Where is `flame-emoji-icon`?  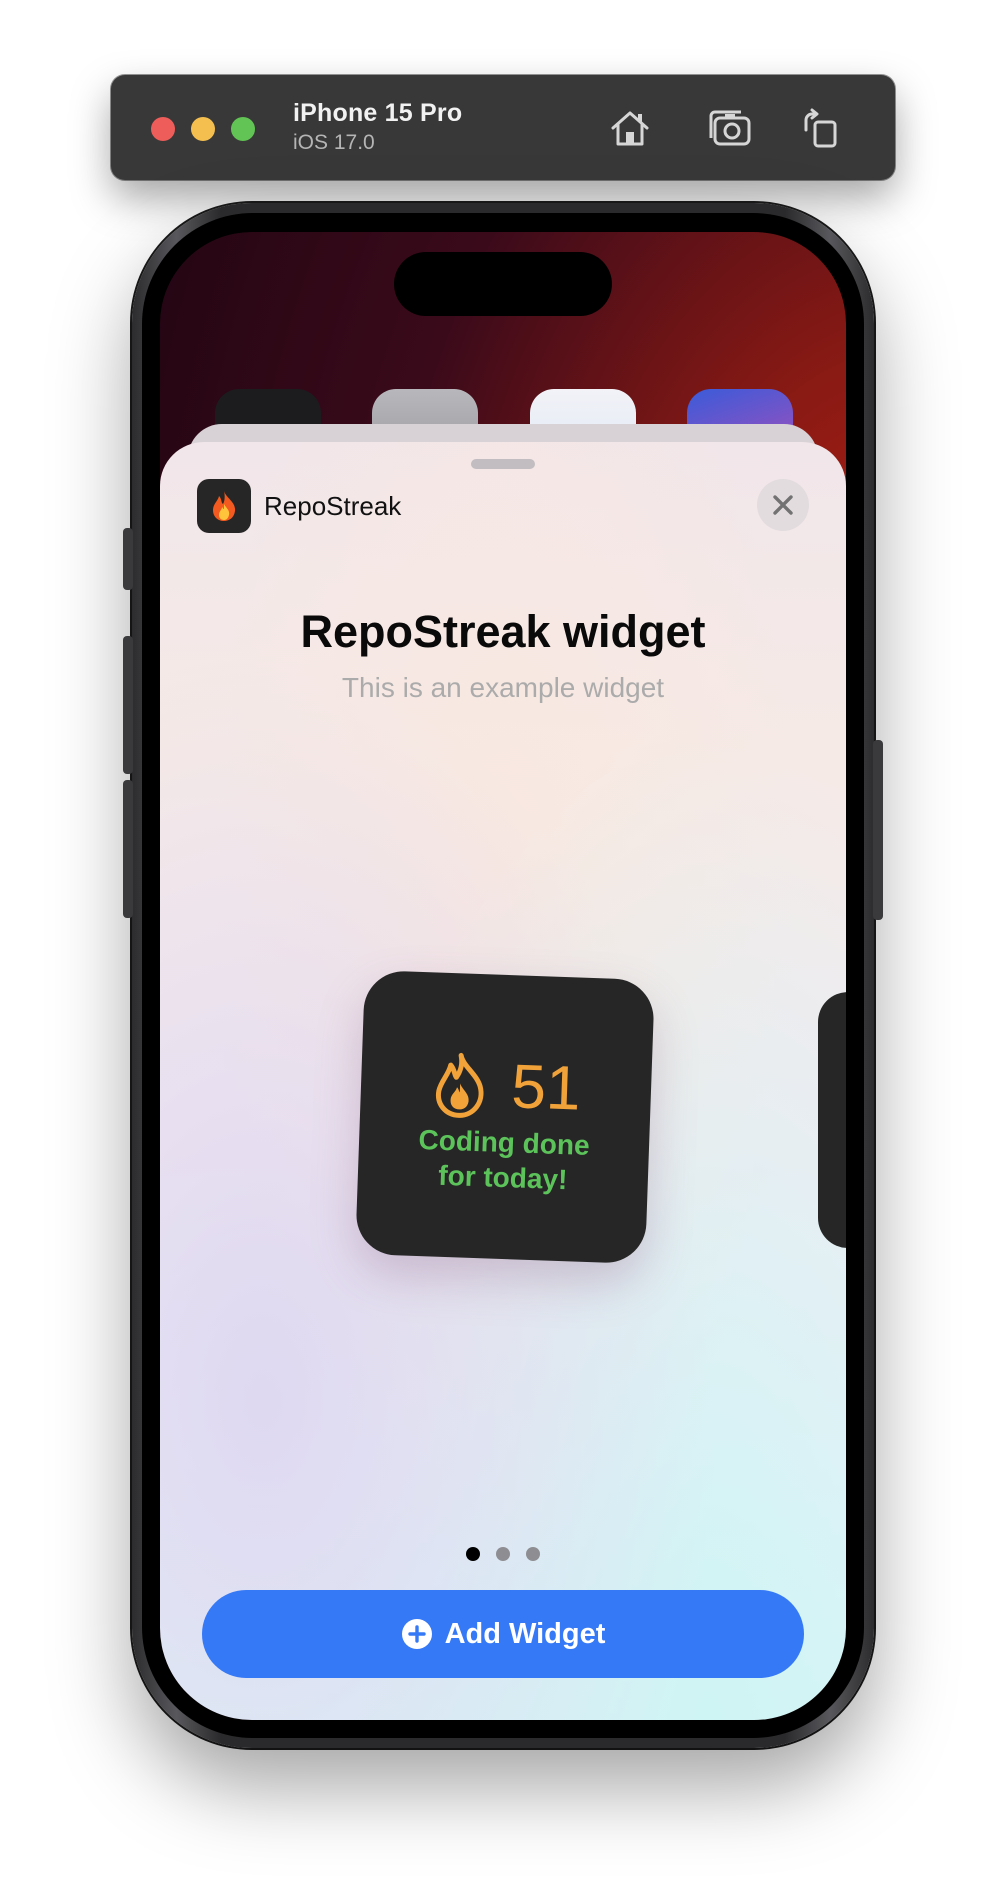
flame-emoji-icon is located at coordinates (224, 506).